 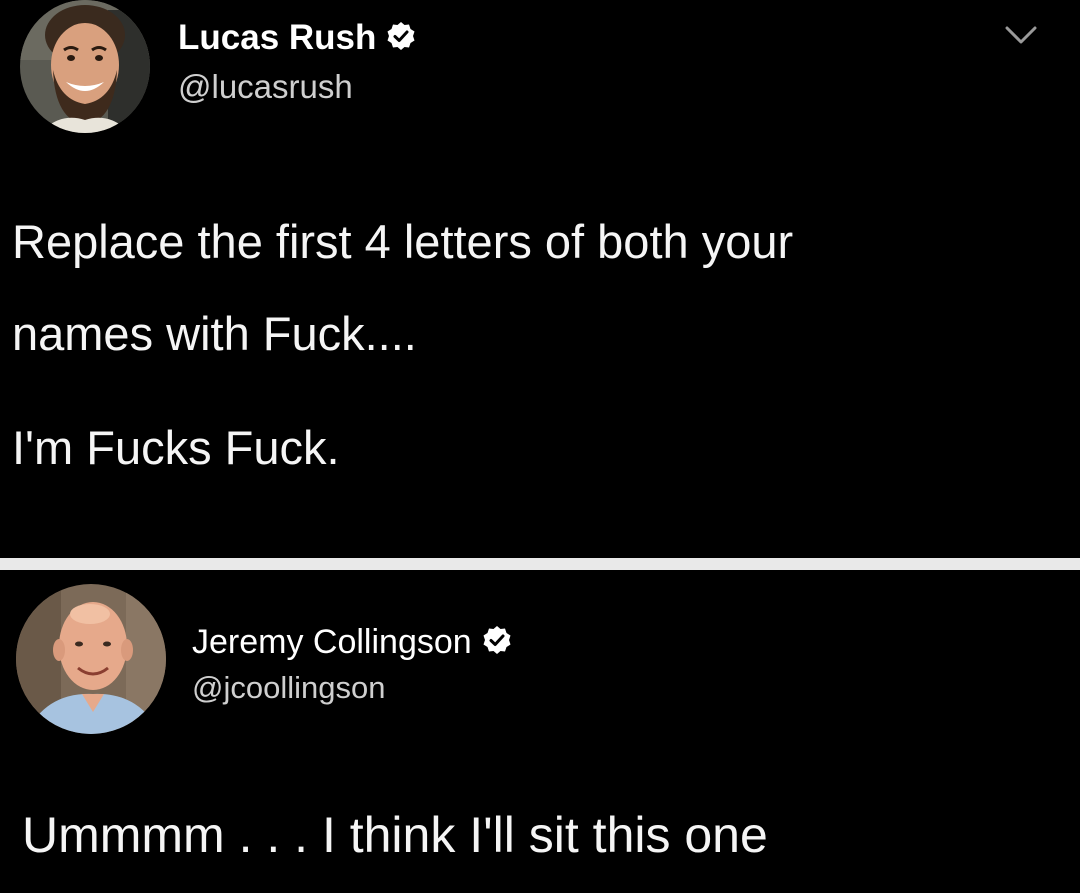 I want to click on divider, so click(x=540, y=564).